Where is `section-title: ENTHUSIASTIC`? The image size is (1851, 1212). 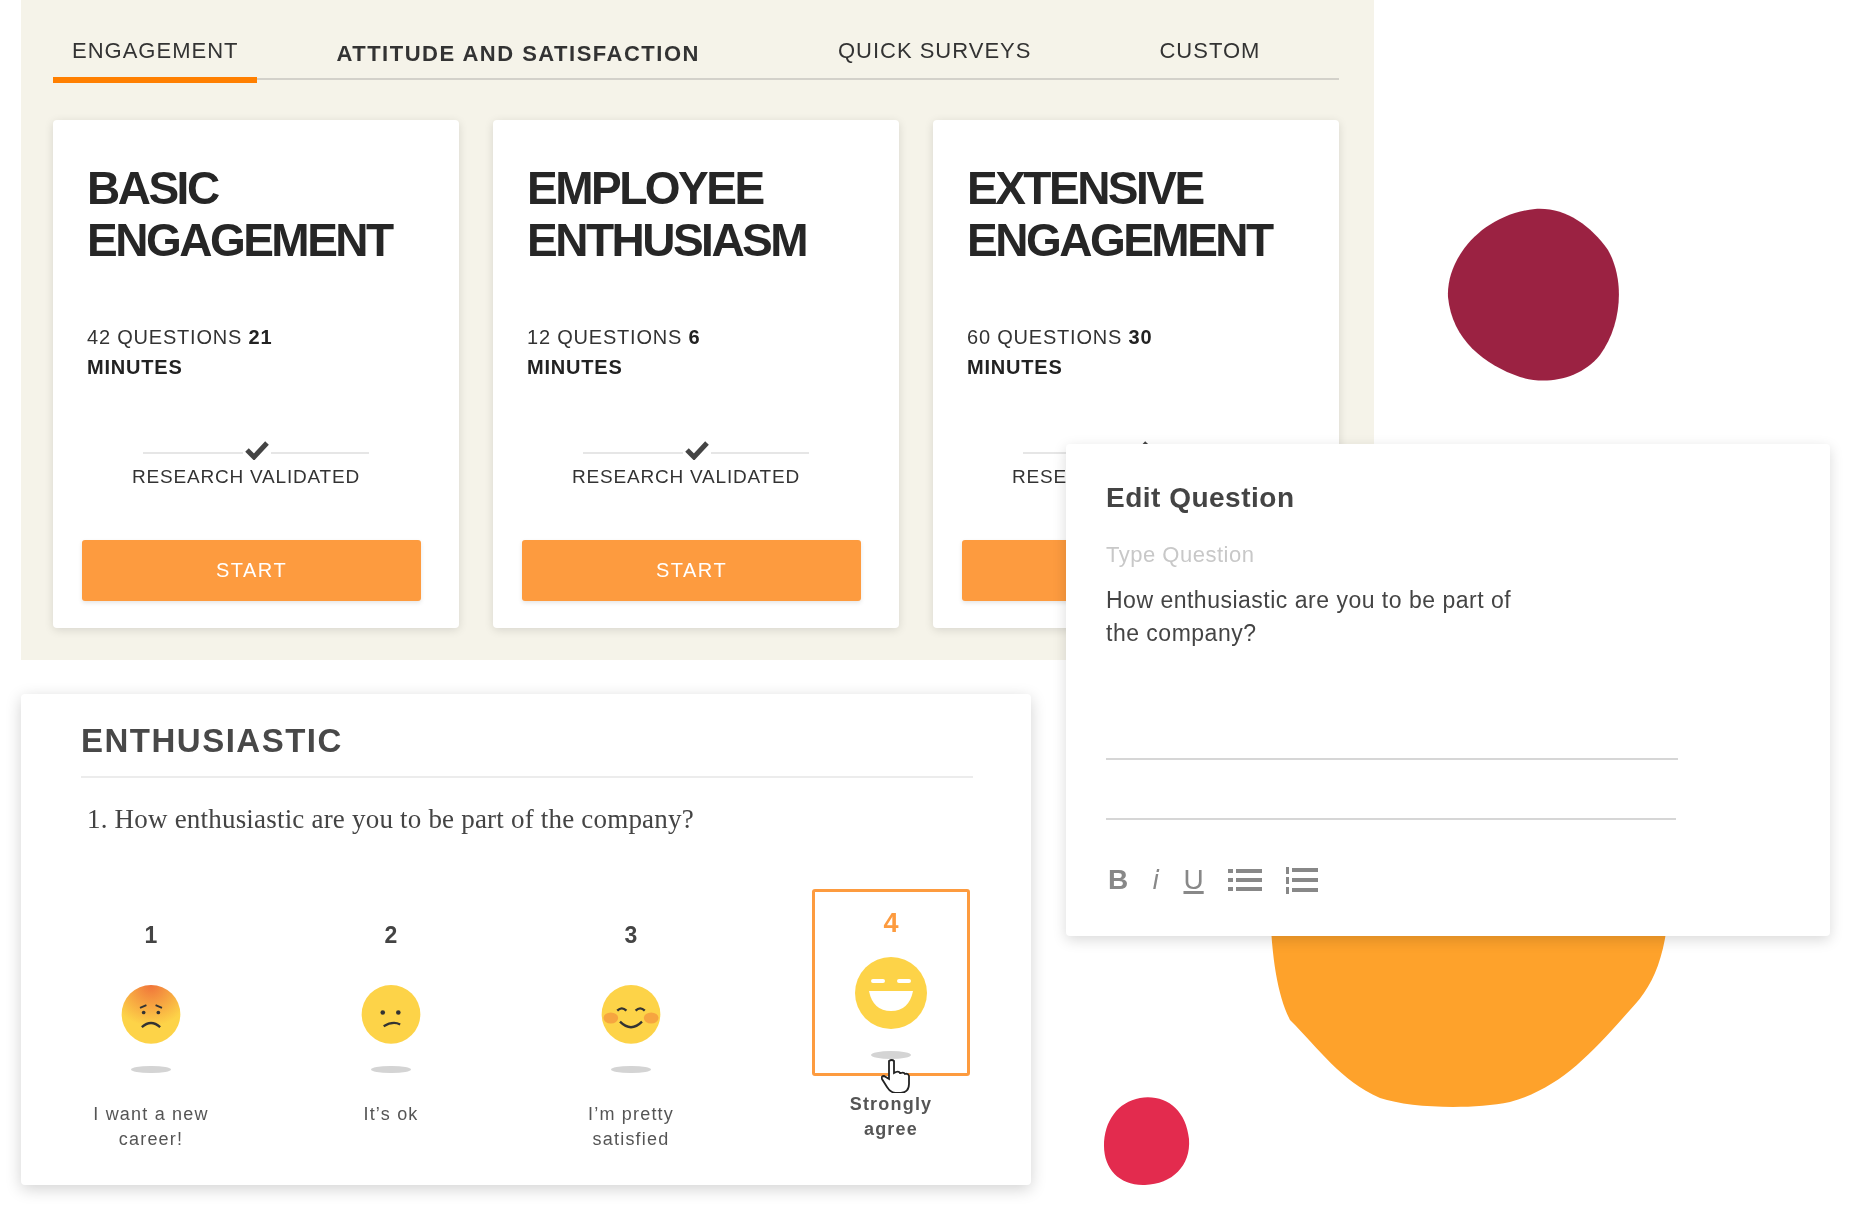 section-title: ENTHUSIASTIC is located at coordinates (212, 741).